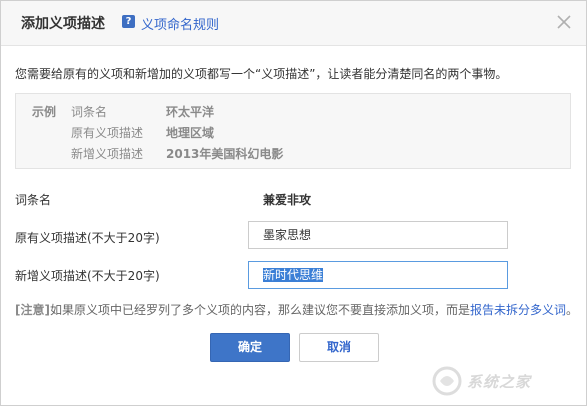 This screenshot has width=587, height=406. What do you see at coordinates (287, 235) in the screenshot?
I see `original-sense-value: 墨家思想` at bounding box center [287, 235].